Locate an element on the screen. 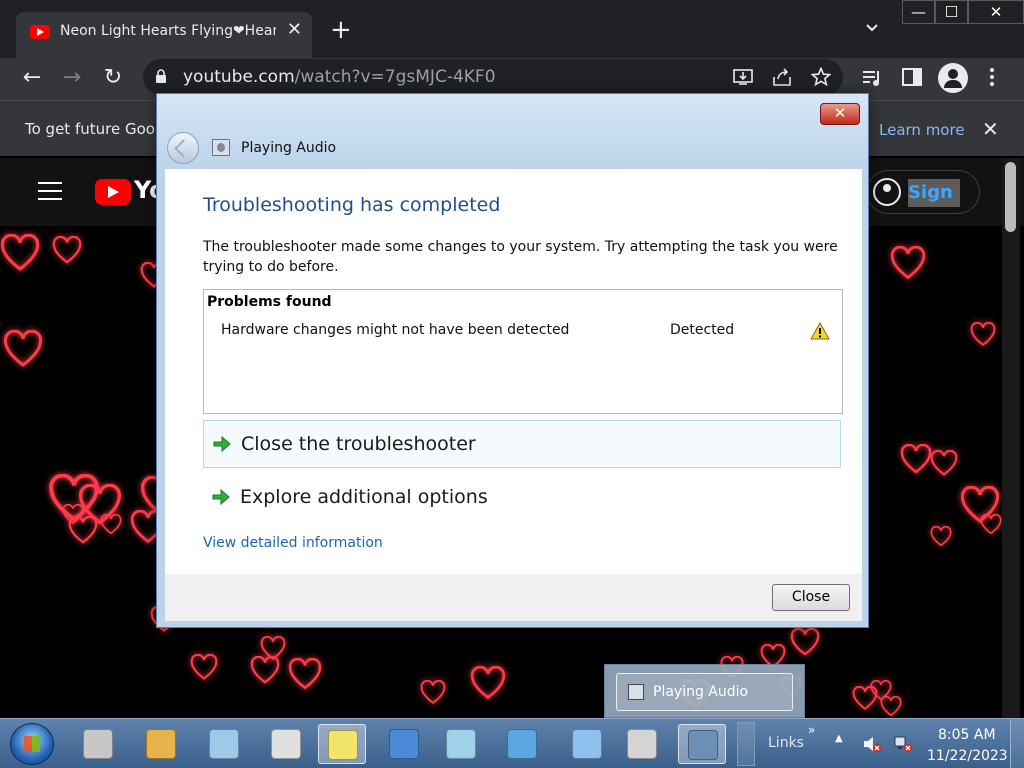 This screenshot has width=1024, height=768. new-tab-icon: + is located at coordinates (341, 30).